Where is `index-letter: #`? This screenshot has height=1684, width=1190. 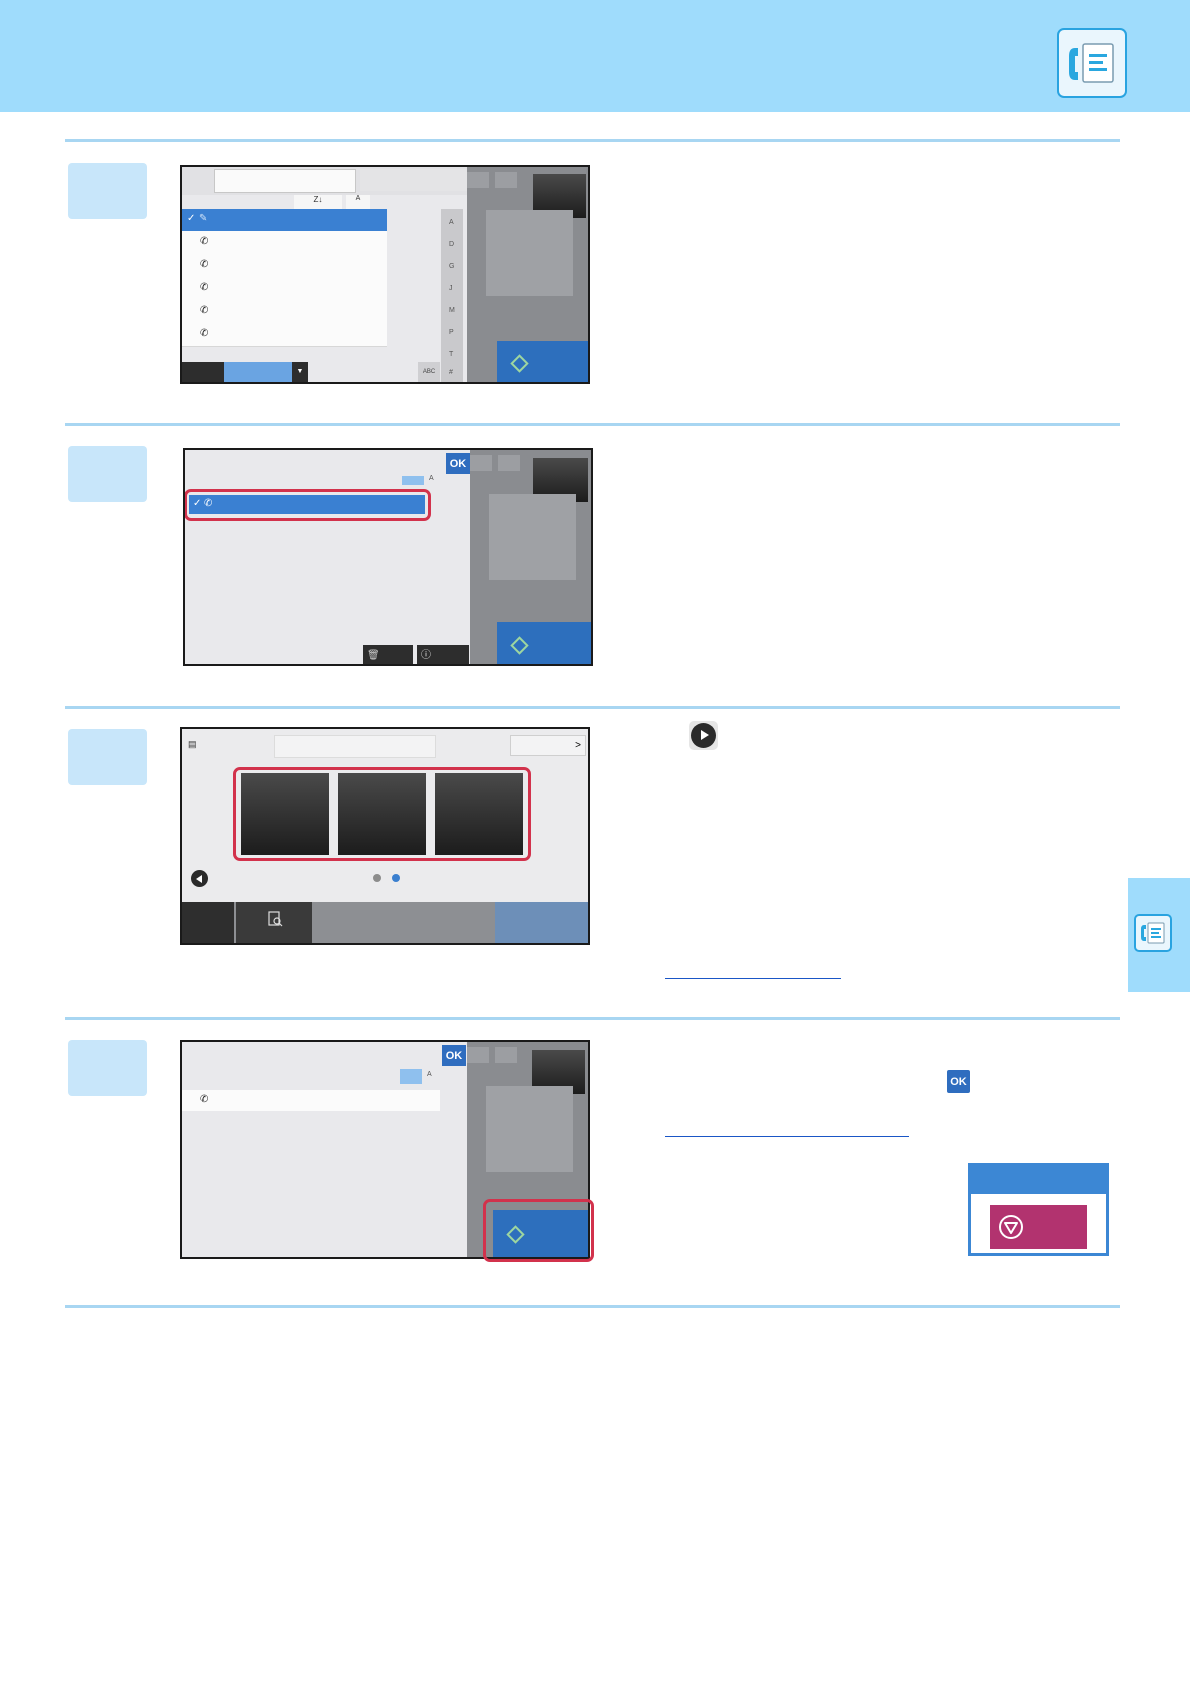 index-letter: # is located at coordinates (451, 372).